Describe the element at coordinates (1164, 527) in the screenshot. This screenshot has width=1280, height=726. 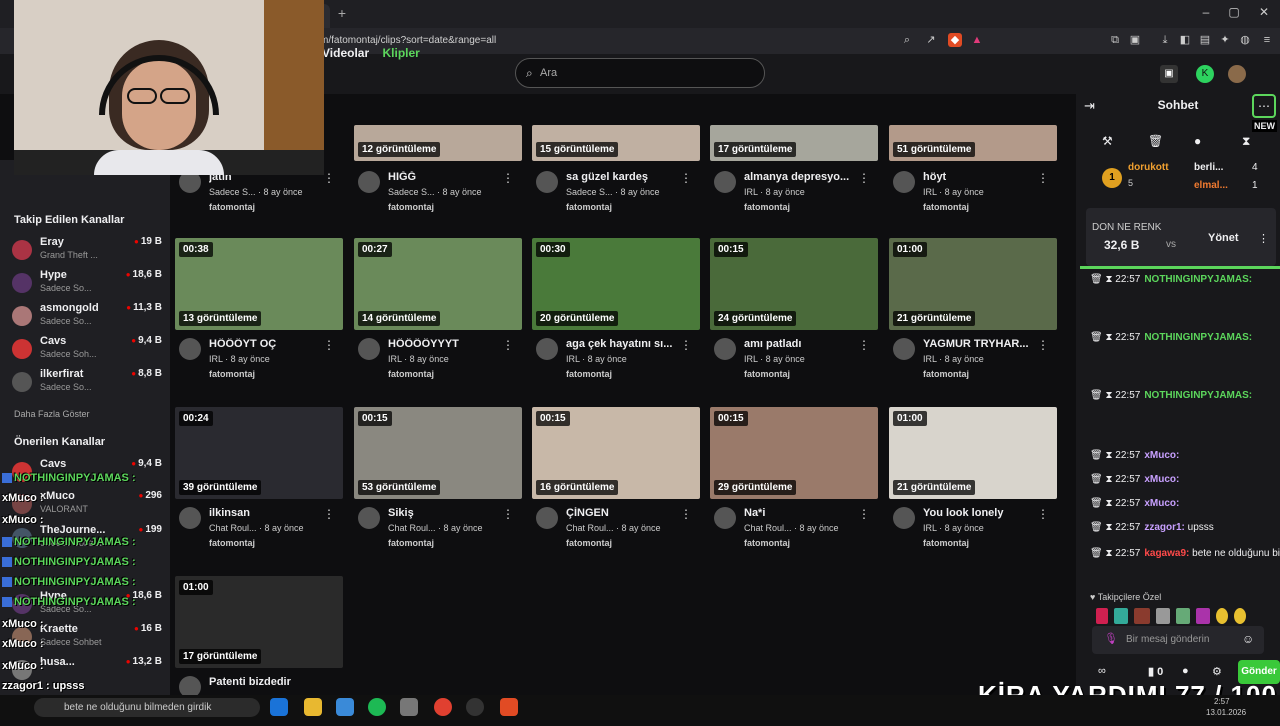
I see `message-user: zzagor1:` at that location.